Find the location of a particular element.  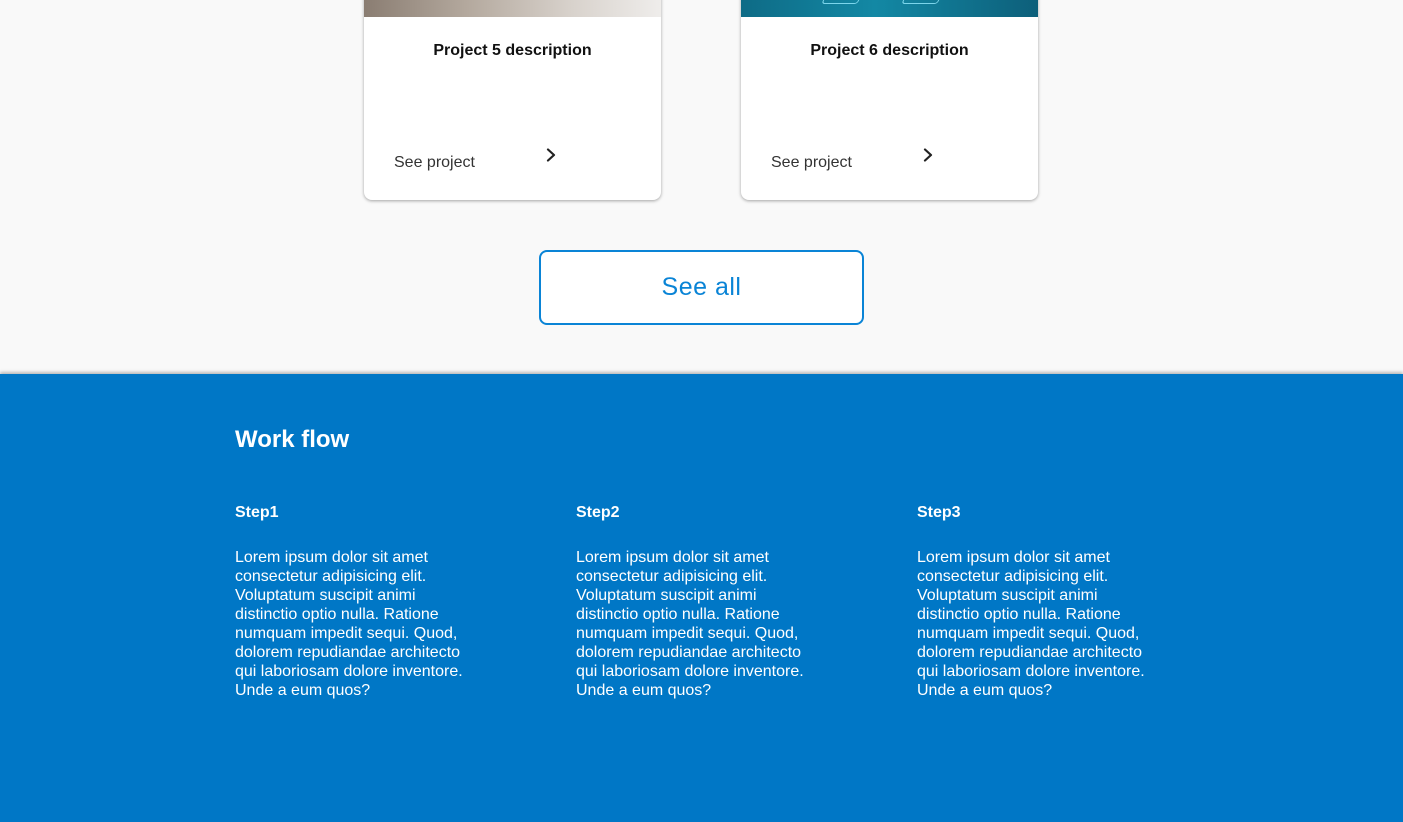

step-title: Step3 is located at coordinates (939, 512).